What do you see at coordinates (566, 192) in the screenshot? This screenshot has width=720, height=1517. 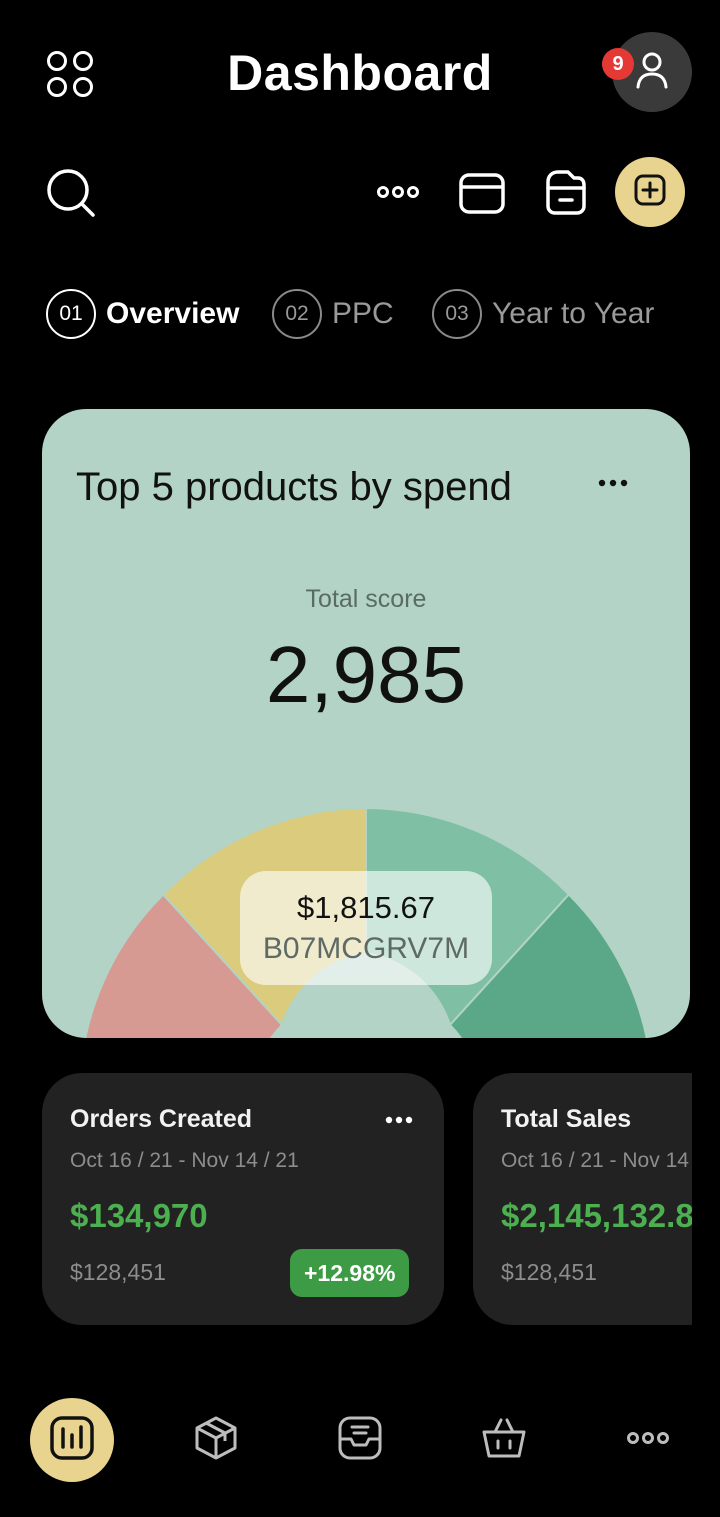 I see `folder-icon` at bounding box center [566, 192].